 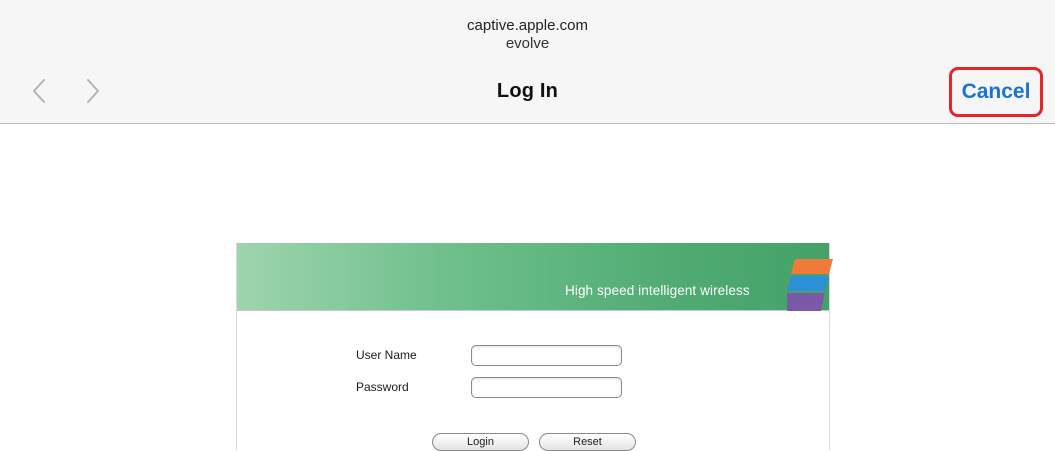 I want to click on username-label: User Name, so click(x=386, y=355).